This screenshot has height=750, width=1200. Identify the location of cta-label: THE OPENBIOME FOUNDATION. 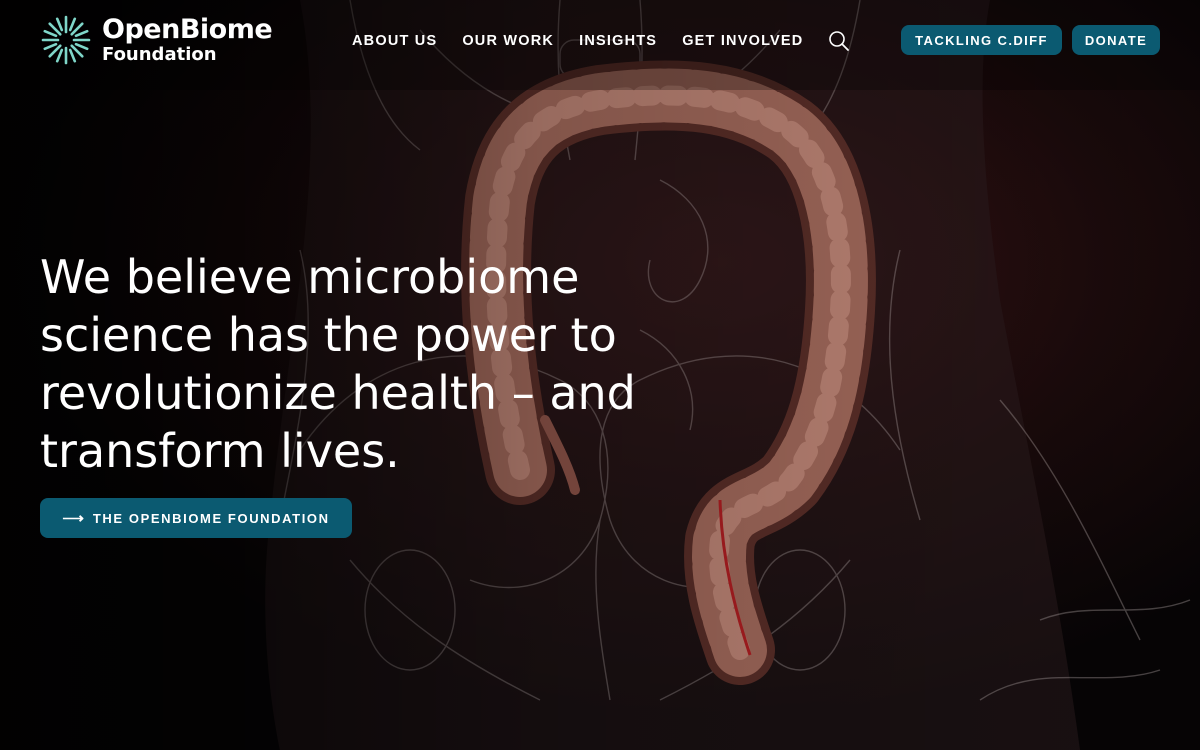
(211, 518).